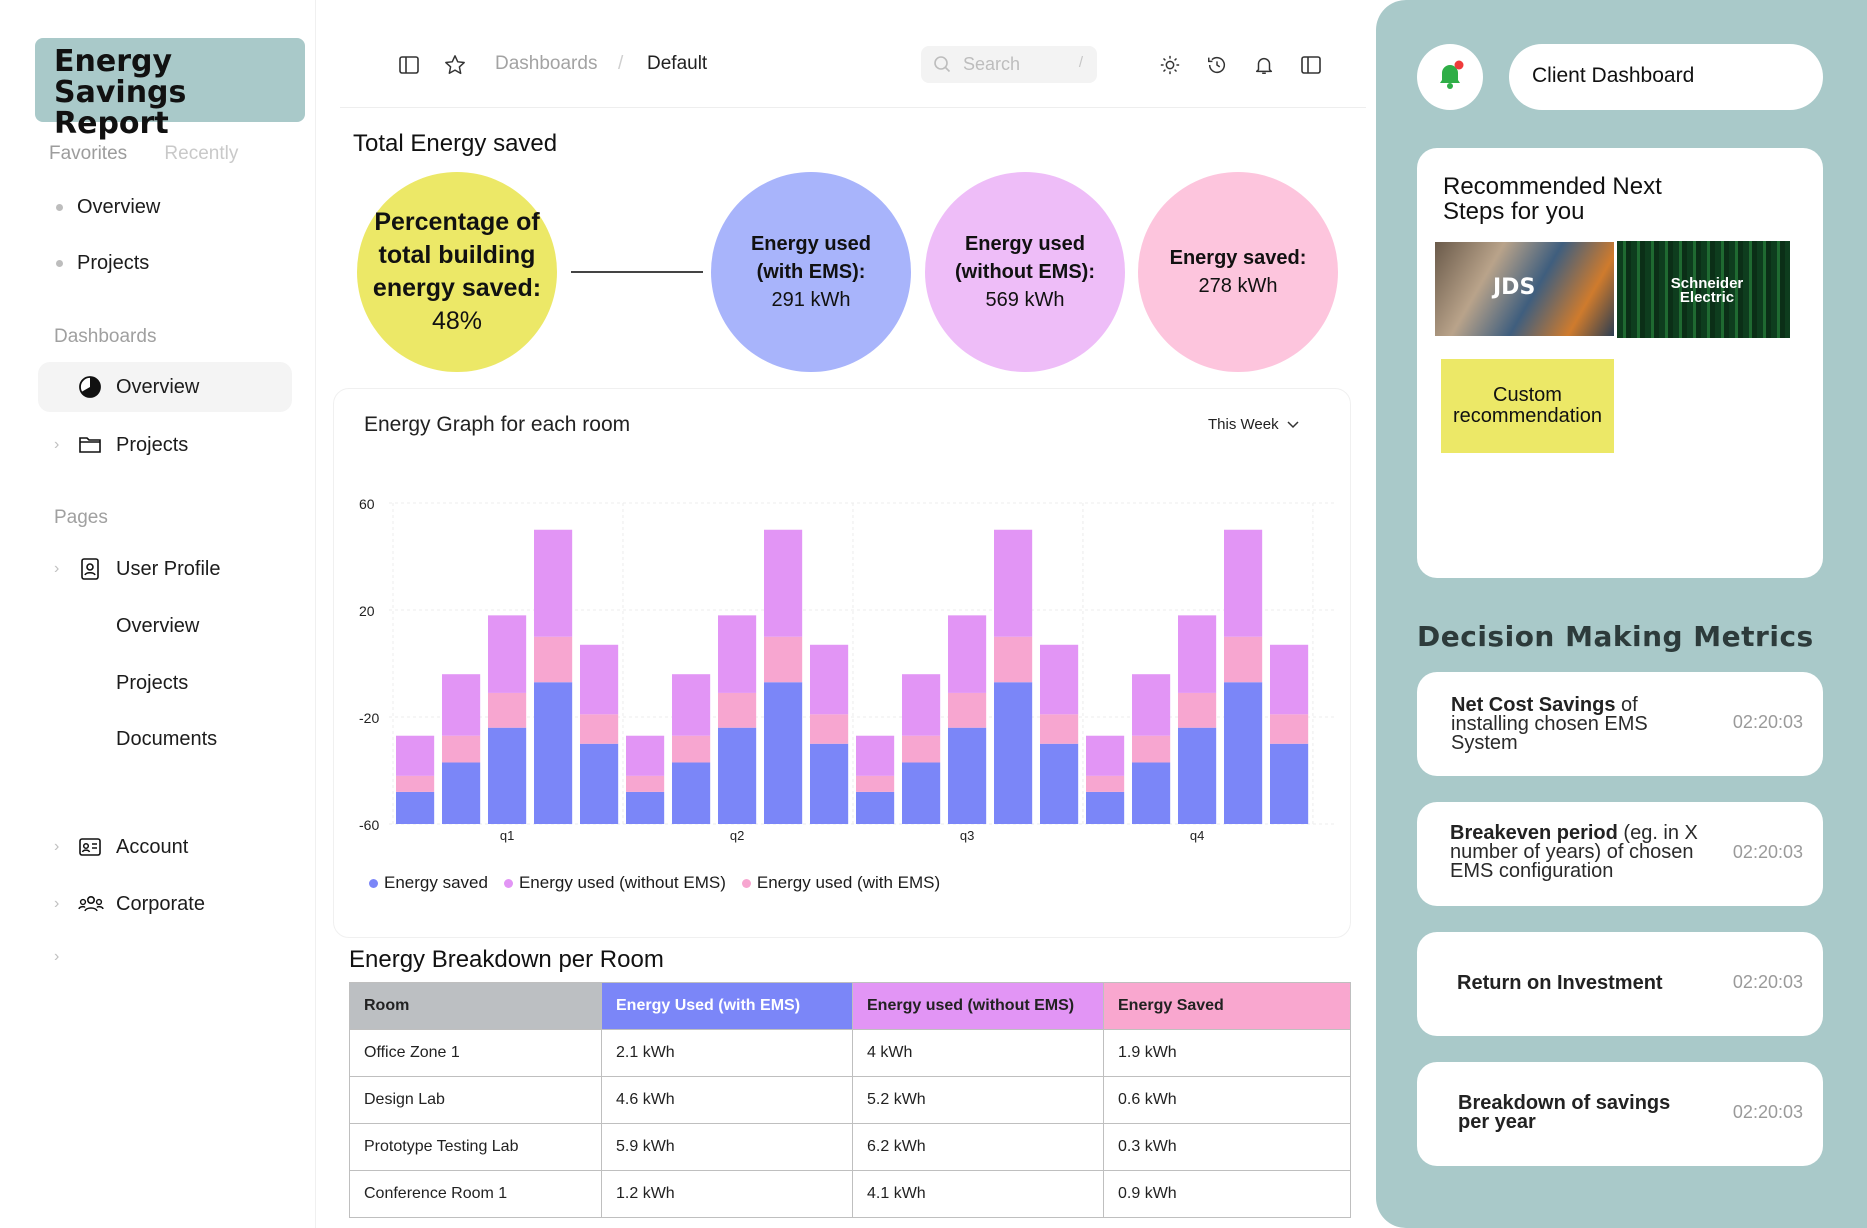 This screenshot has width=1867, height=1228. Describe the element at coordinates (1514, 287) in the screenshot. I see `jds-logo-text: JDS` at that location.